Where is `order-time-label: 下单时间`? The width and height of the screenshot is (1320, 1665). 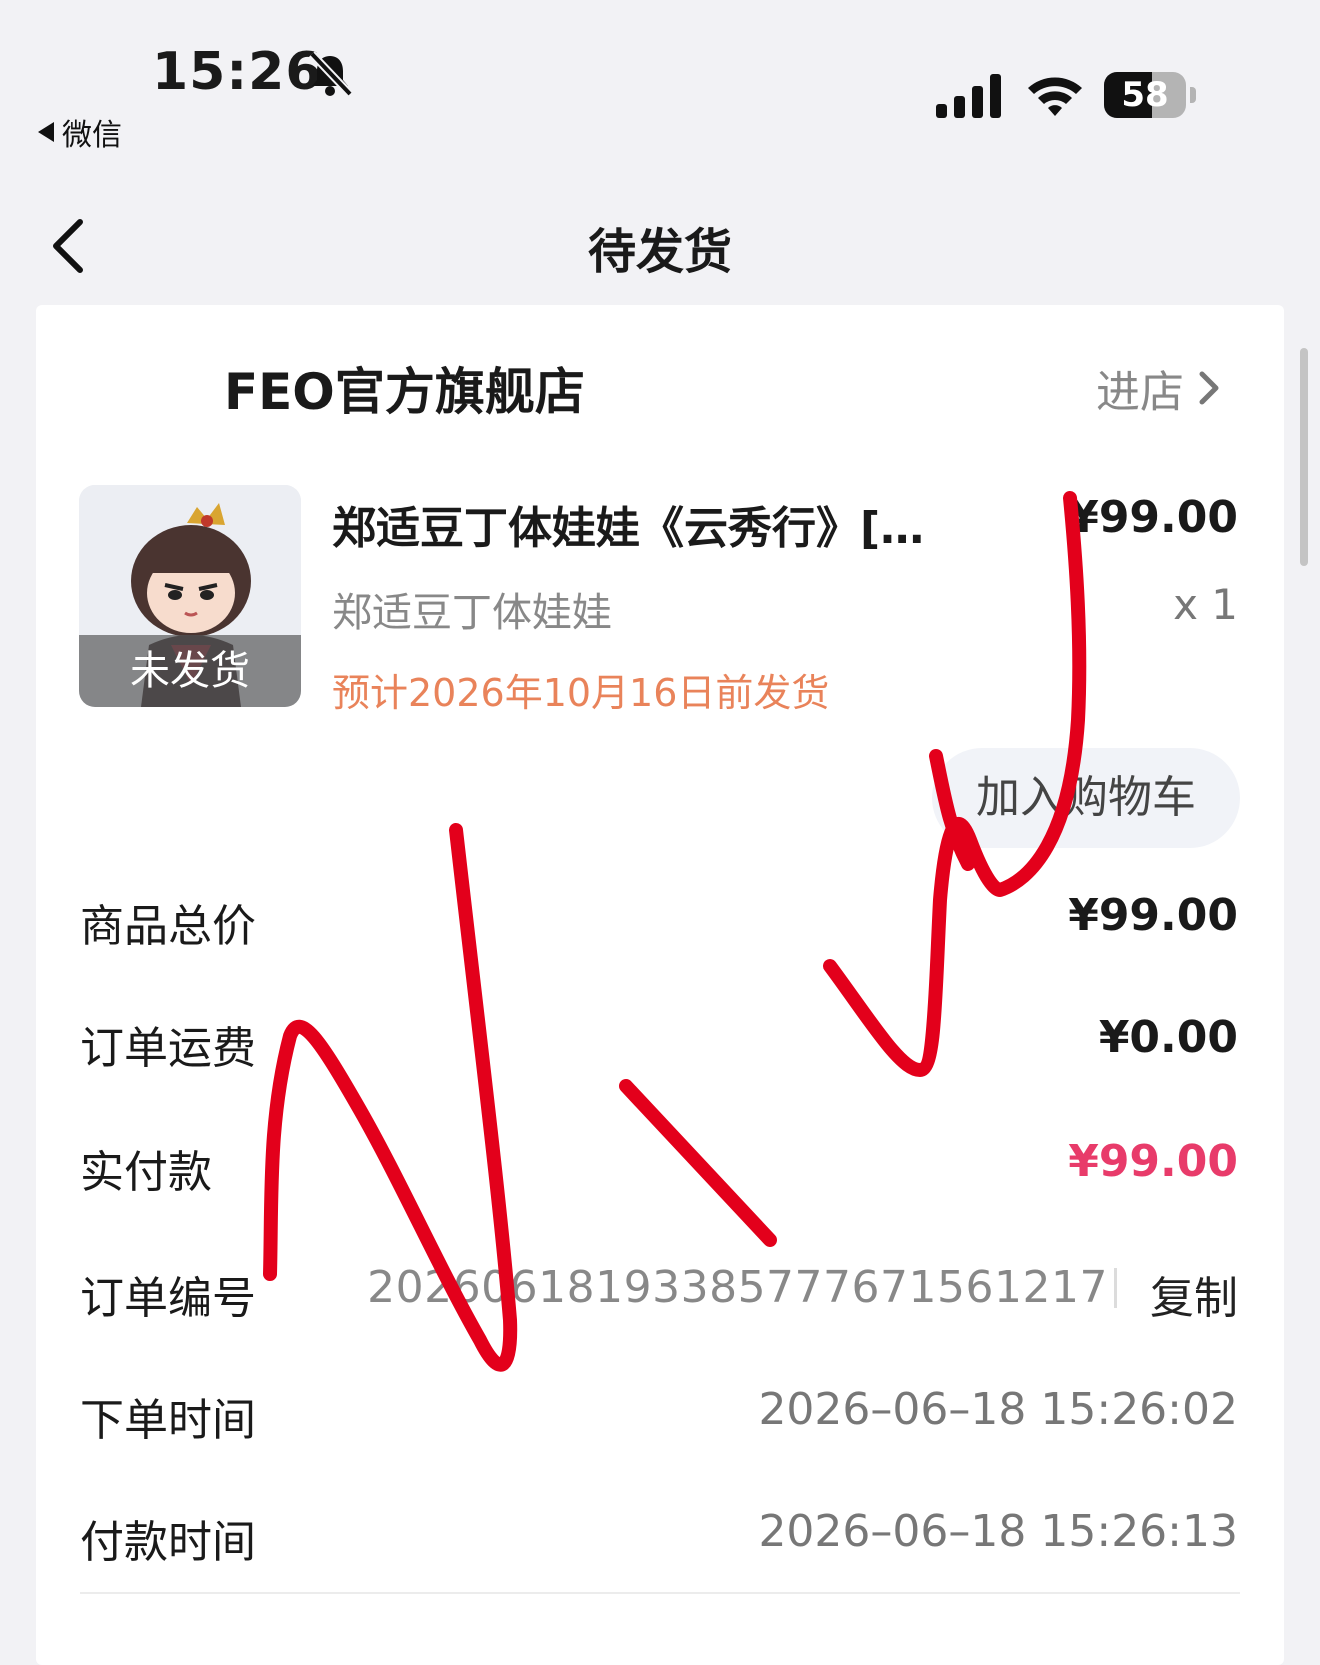 order-time-label: 下单时间 is located at coordinates (168, 1420).